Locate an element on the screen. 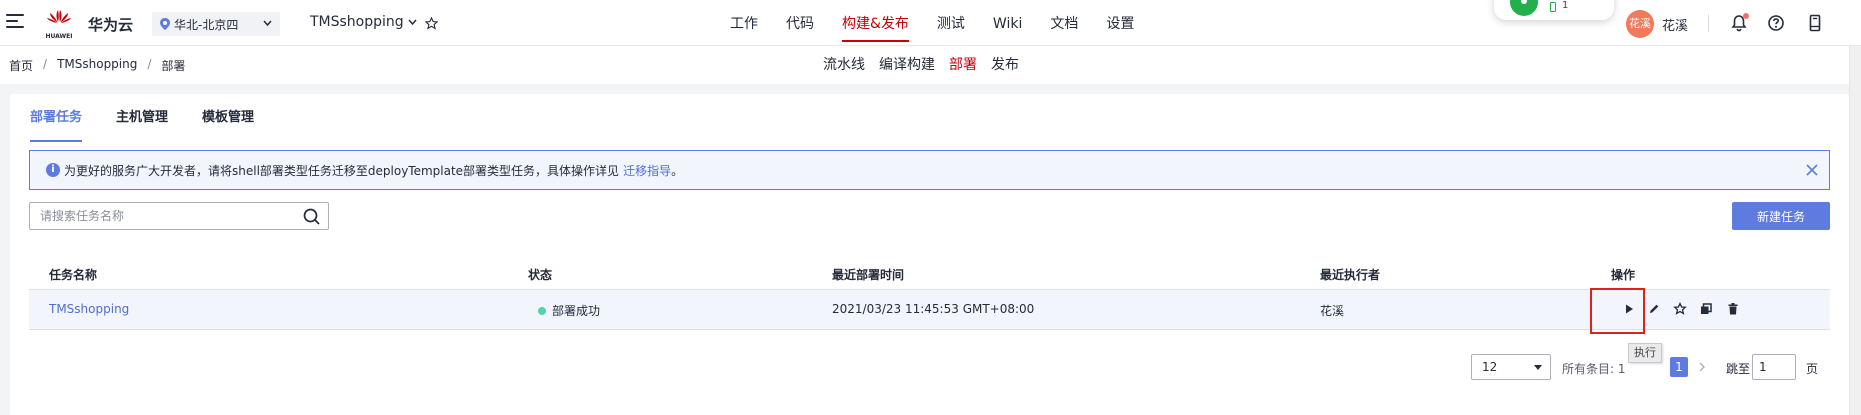 This screenshot has width=1861, height=415. task-name-link: TMSshopping is located at coordinates (89, 309).